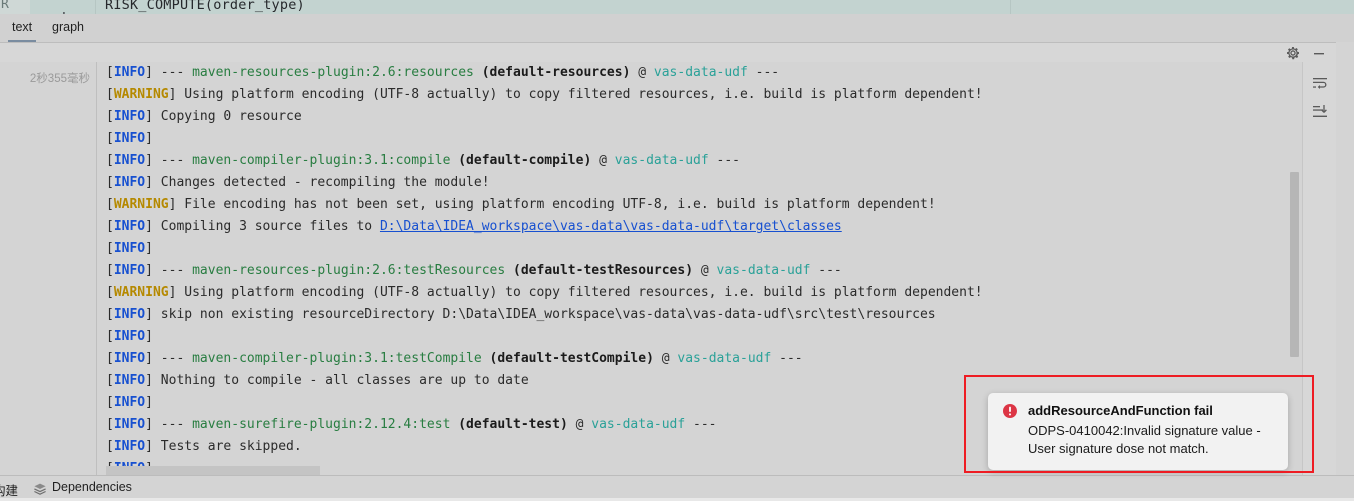  What do you see at coordinates (1320, 111) in the screenshot?
I see `scroll-to-end-icon` at bounding box center [1320, 111].